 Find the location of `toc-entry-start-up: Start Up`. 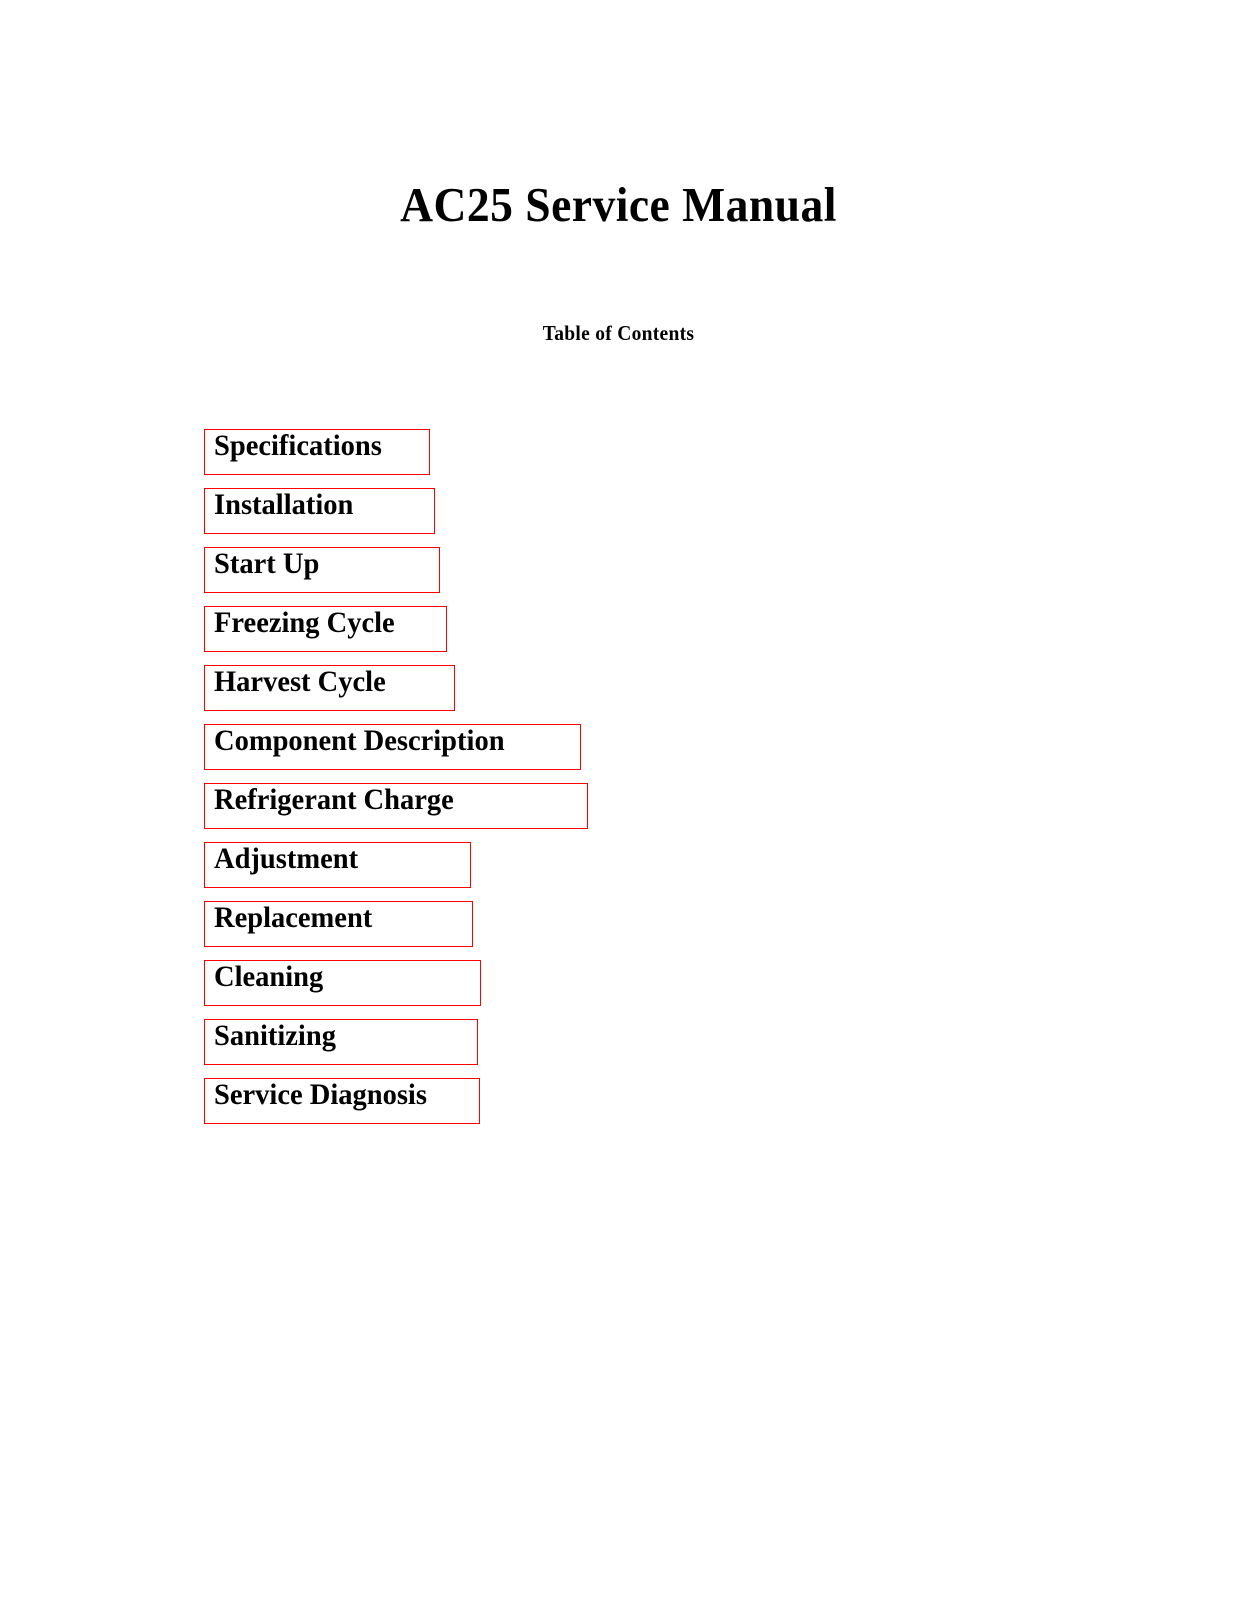

toc-entry-start-up: Start Up is located at coordinates (322, 570).